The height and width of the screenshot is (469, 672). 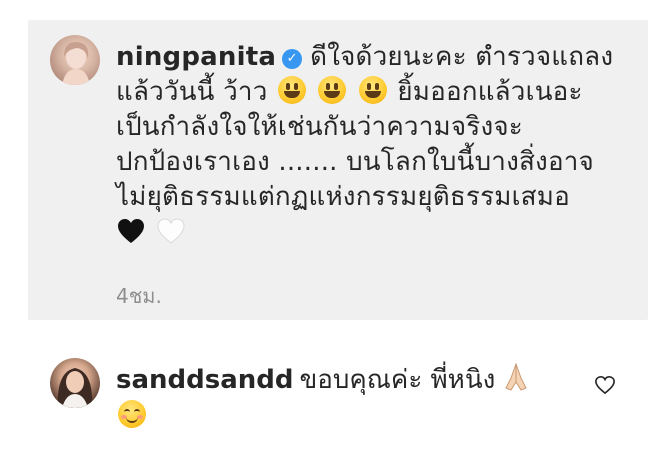 What do you see at coordinates (192, 92) in the screenshot?
I see `comment-text-line-2: แล้ววันนี้ ว้าว` at bounding box center [192, 92].